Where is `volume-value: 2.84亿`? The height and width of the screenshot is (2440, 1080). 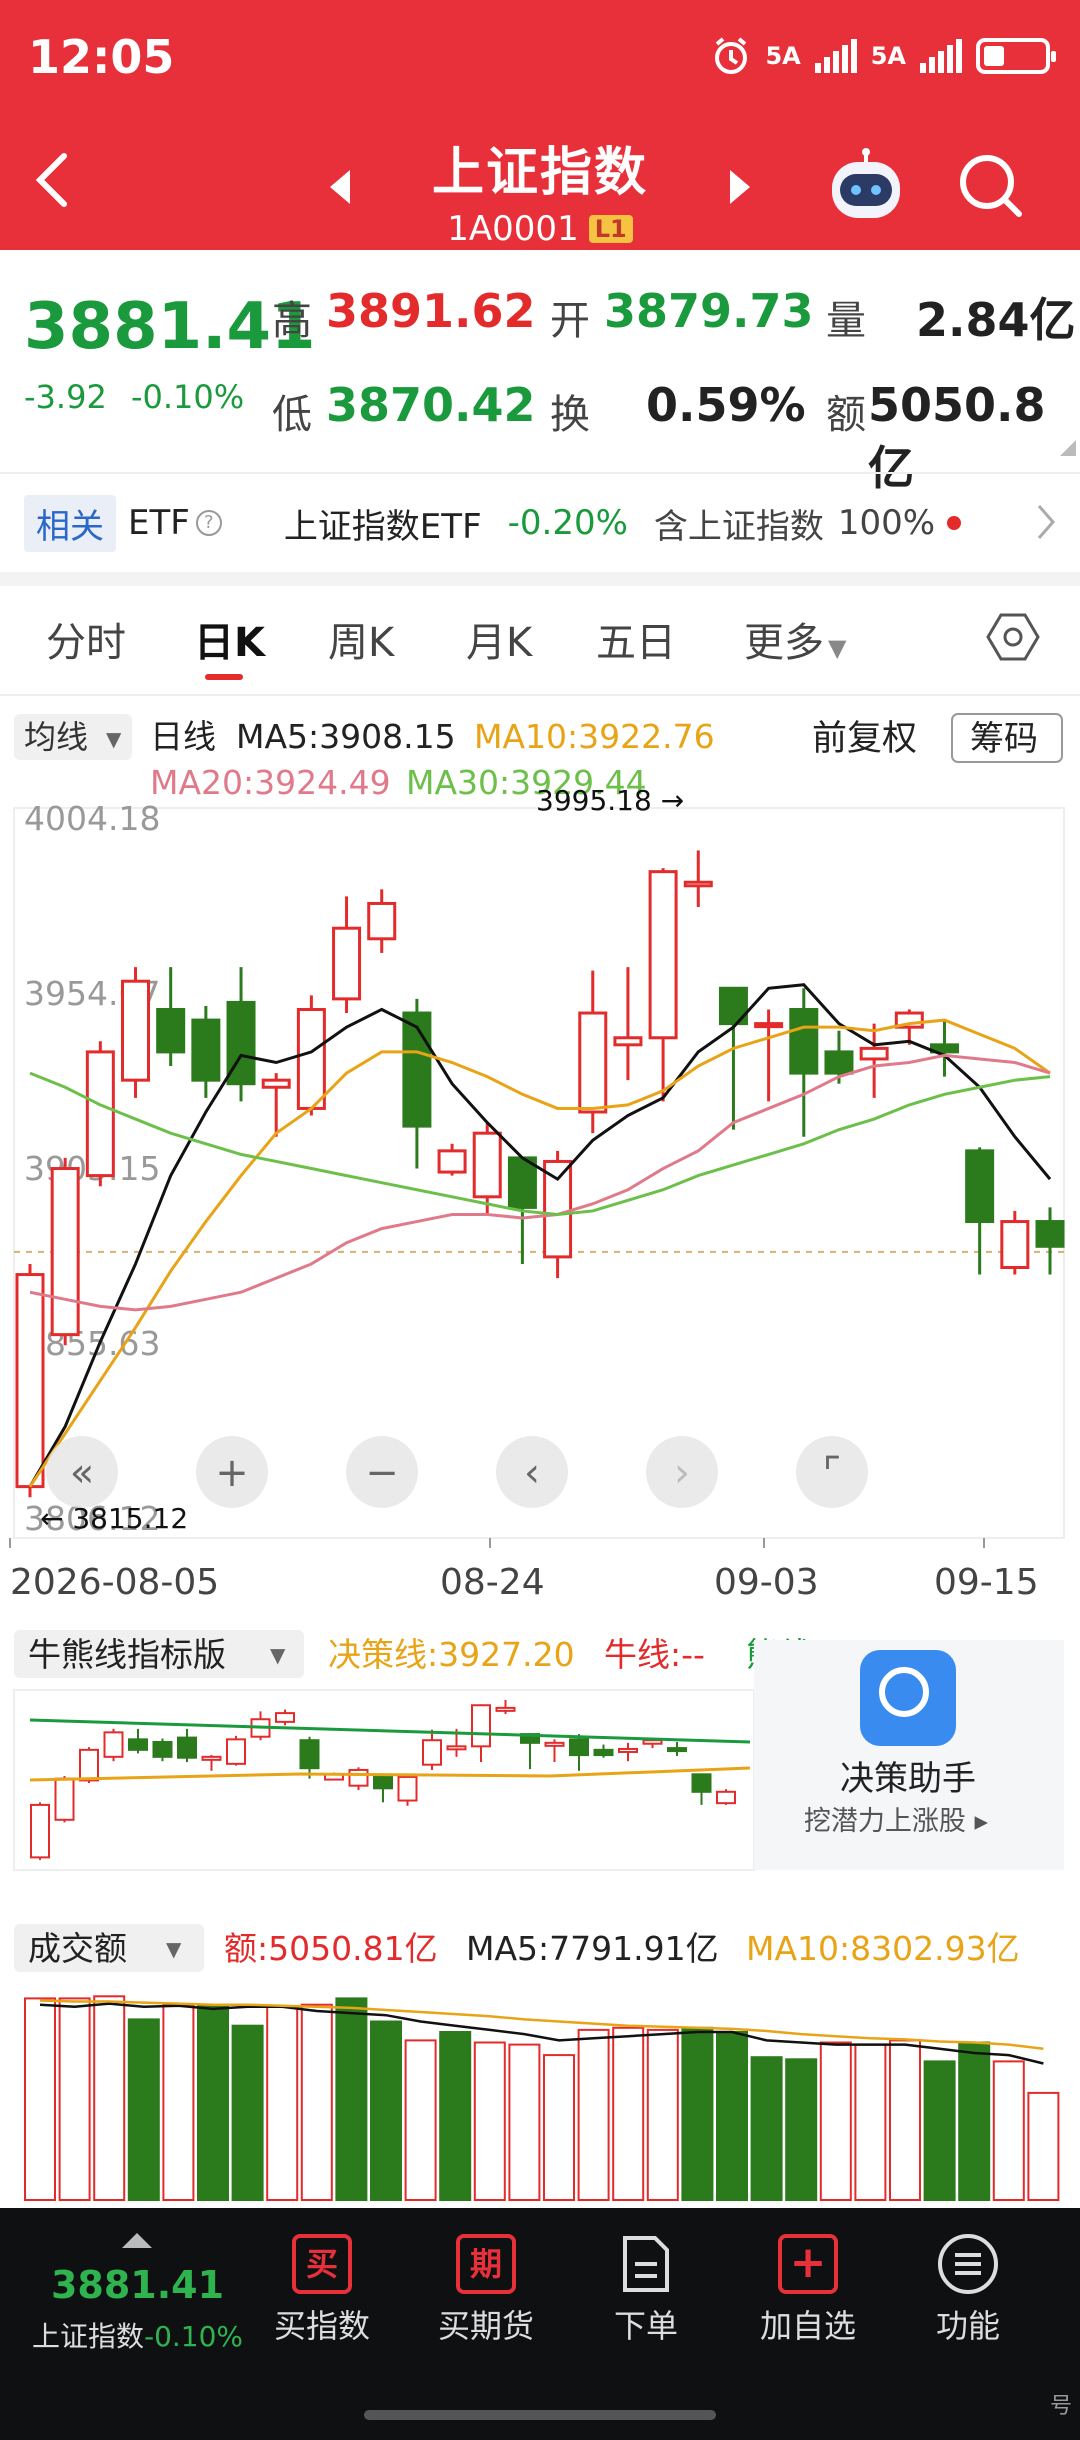
volume-value: 2.84亿 is located at coordinates (996, 320).